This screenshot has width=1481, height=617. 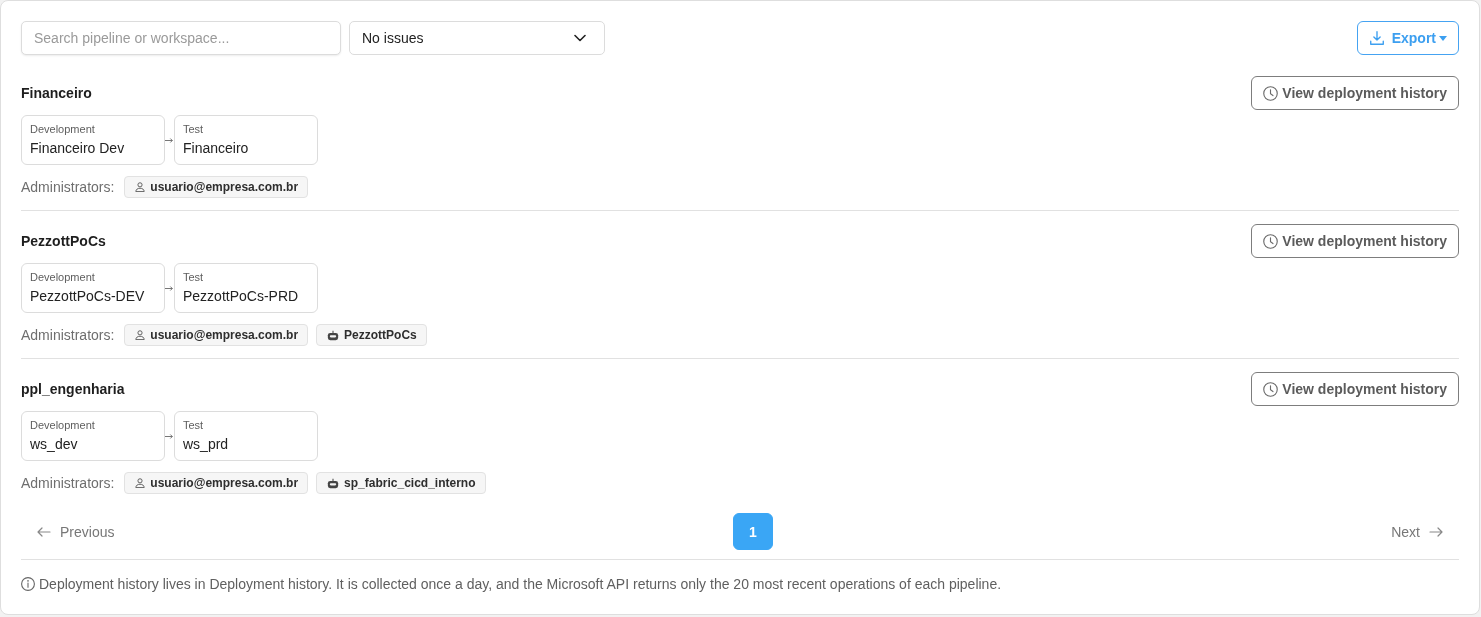 I want to click on chevron-down-icon, so click(x=580, y=38).